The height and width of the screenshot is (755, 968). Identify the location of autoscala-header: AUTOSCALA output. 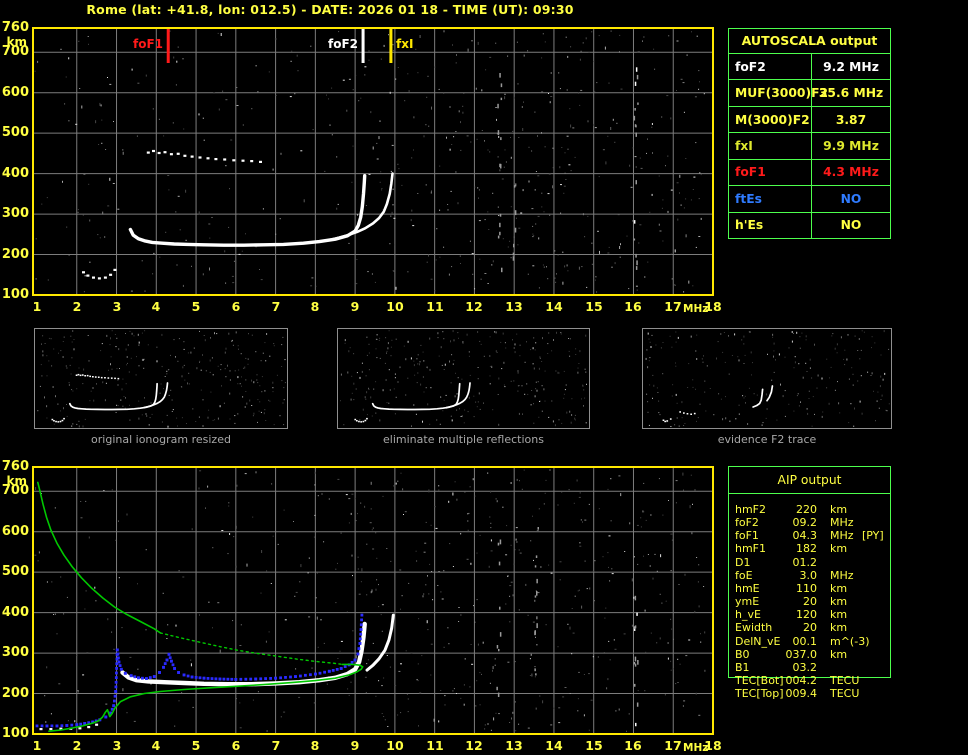
(809, 41).